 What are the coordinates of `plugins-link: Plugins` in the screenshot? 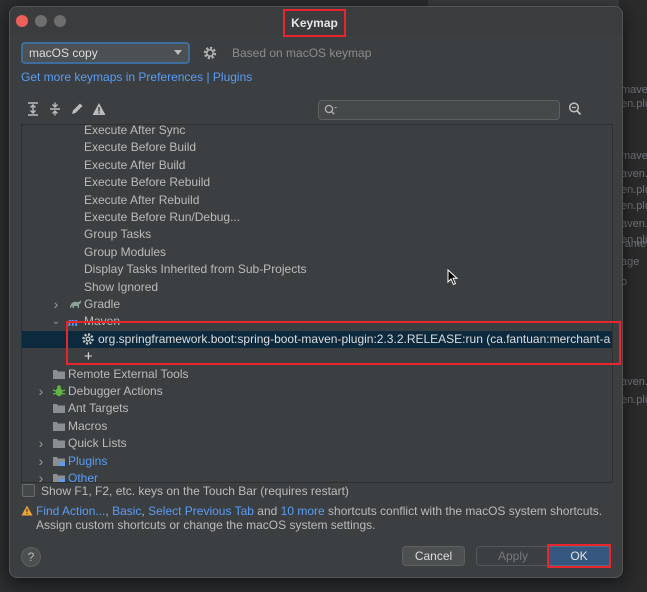 It's located at (232, 77).